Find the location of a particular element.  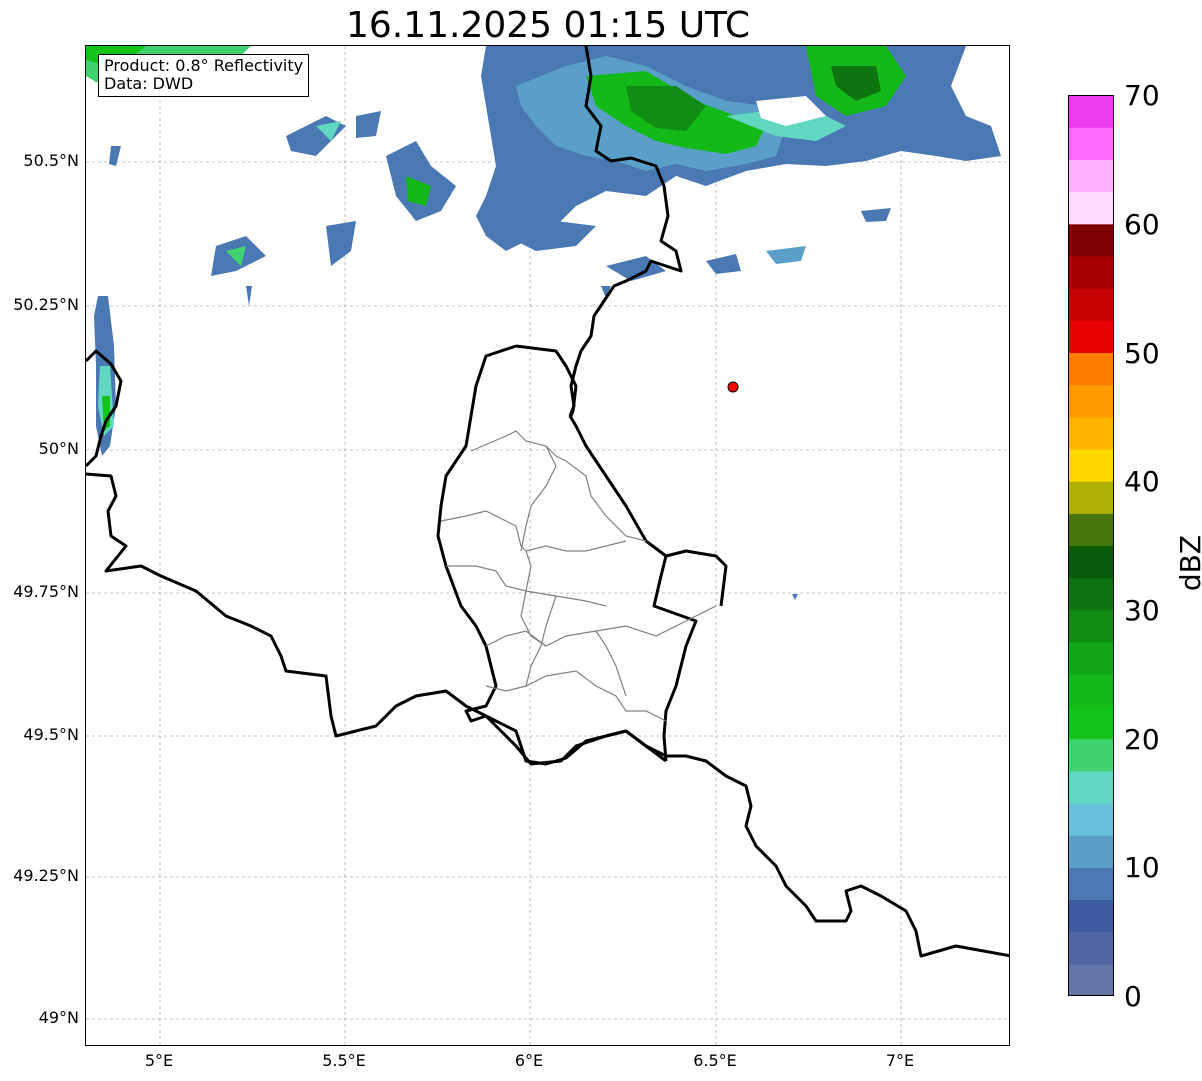

site-marker is located at coordinates (733, 387).